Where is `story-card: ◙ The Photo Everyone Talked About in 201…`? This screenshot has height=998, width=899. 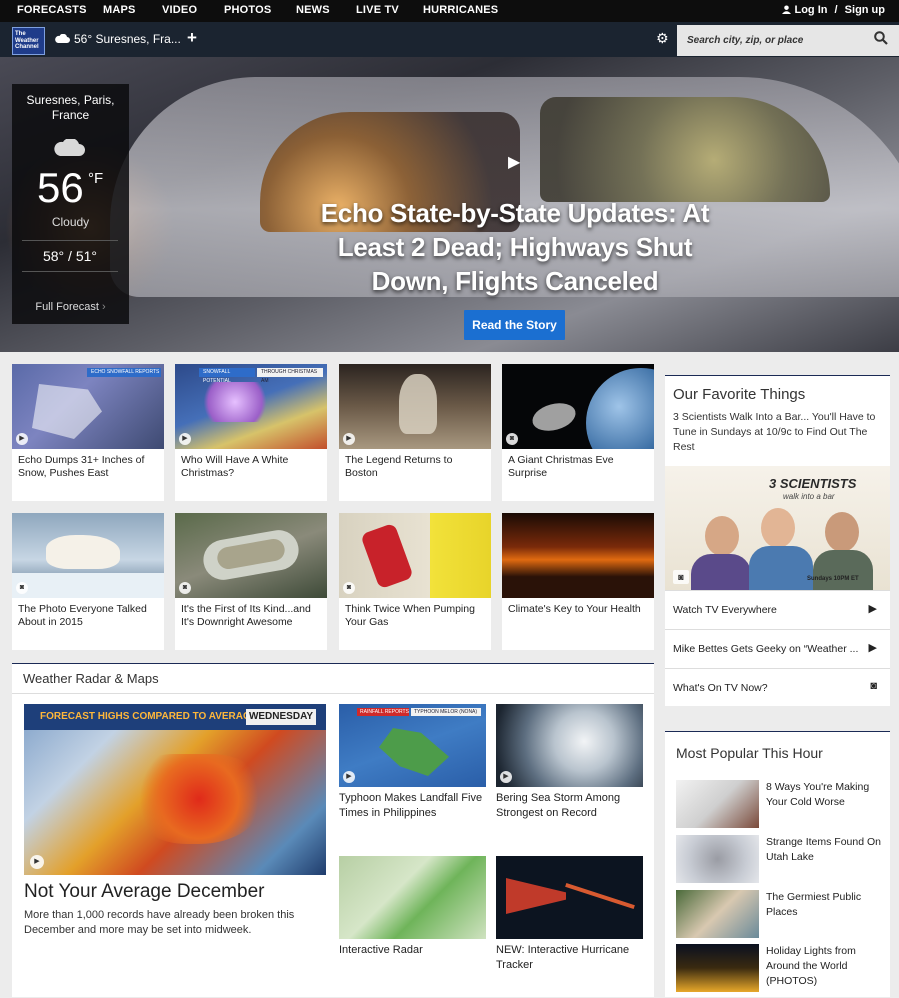
story-card: ◙ The Photo Everyone Talked About in 201… is located at coordinates (88, 581).